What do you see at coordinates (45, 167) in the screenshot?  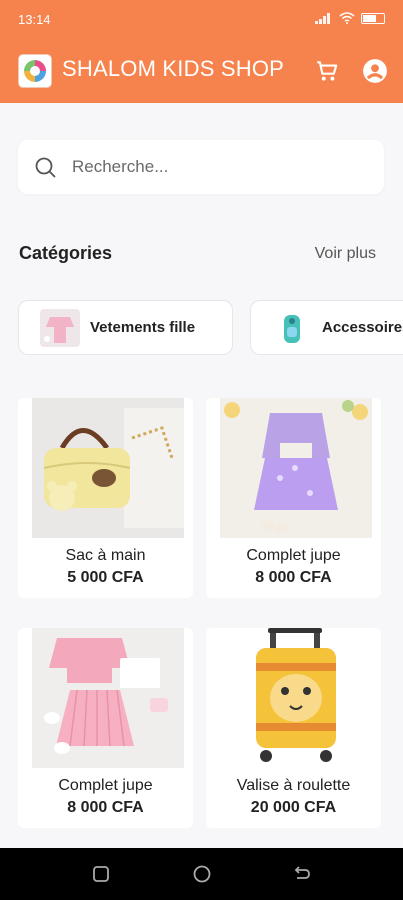 I see `search-icon` at bounding box center [45, 167].